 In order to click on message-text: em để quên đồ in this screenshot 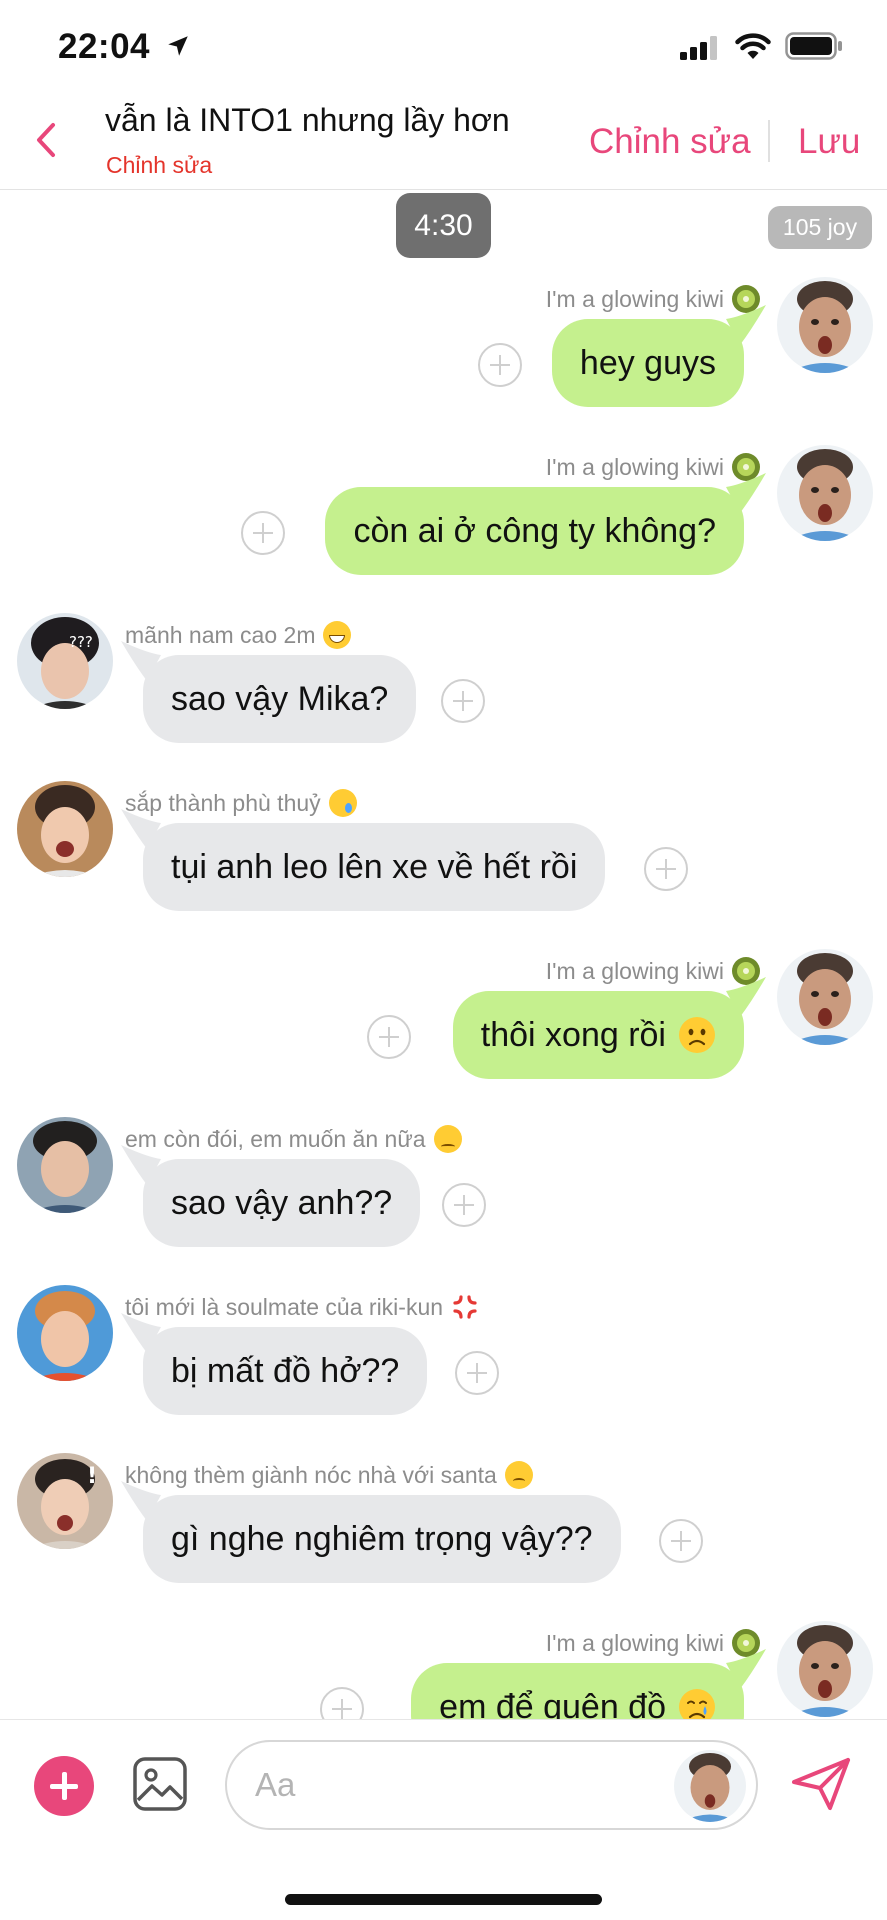, I will do `click(552, 1703)`.